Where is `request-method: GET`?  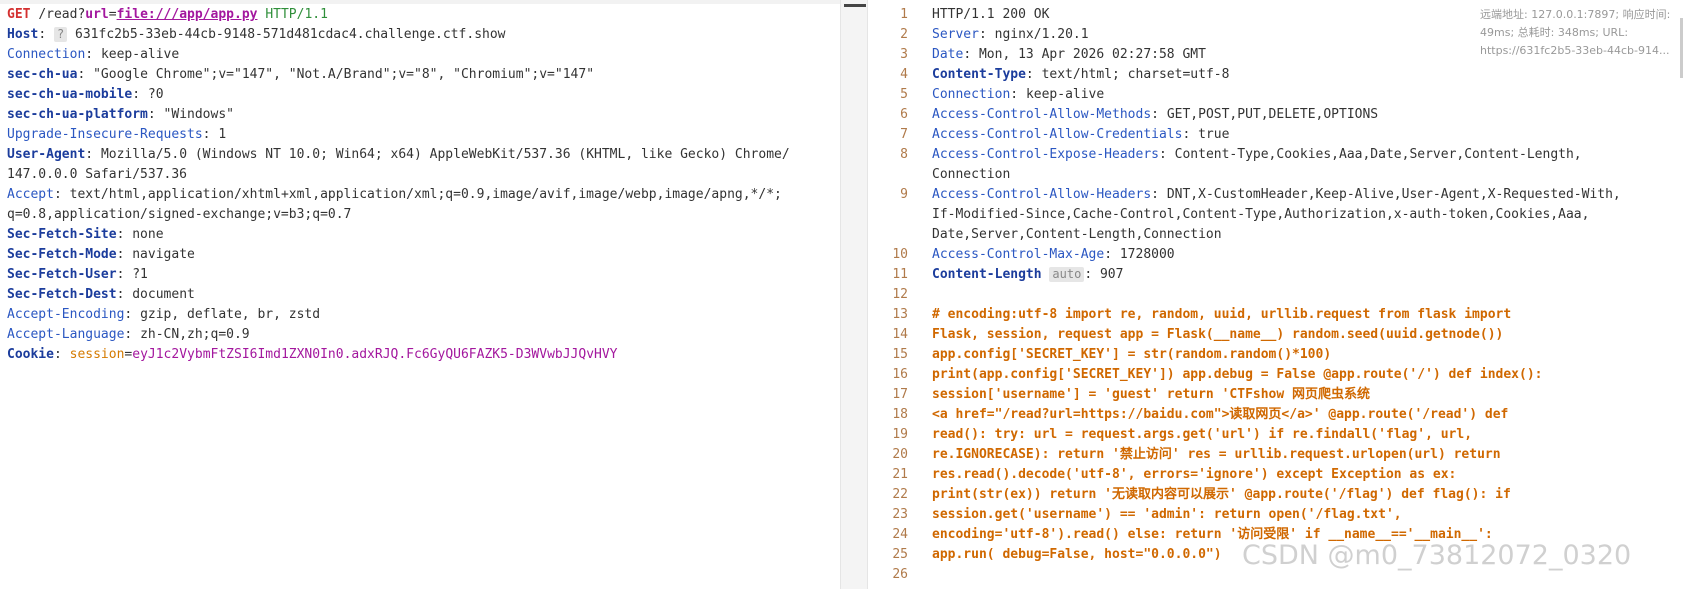 request-method: GET is located at coordinates (19, 14).